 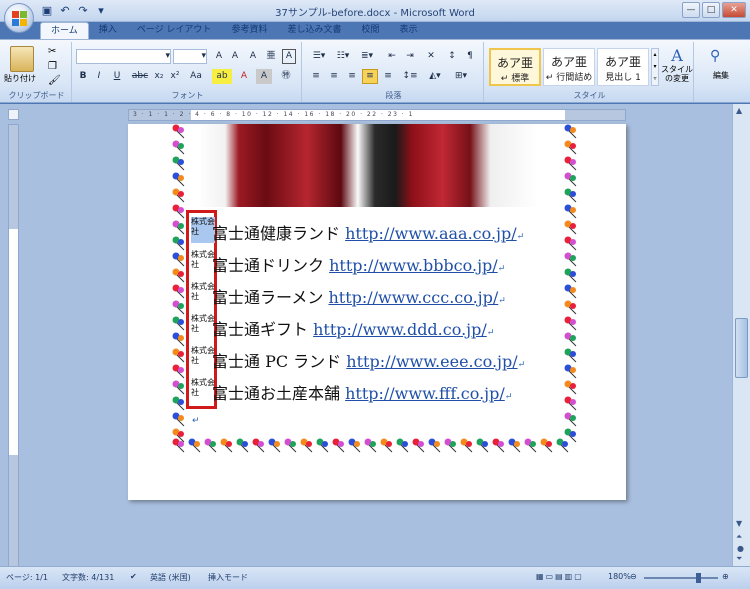 What do you see at coordinates (222, 76) in the screenshot?
I see `highlight-color-button: ab` at bounding box center [222, 76].